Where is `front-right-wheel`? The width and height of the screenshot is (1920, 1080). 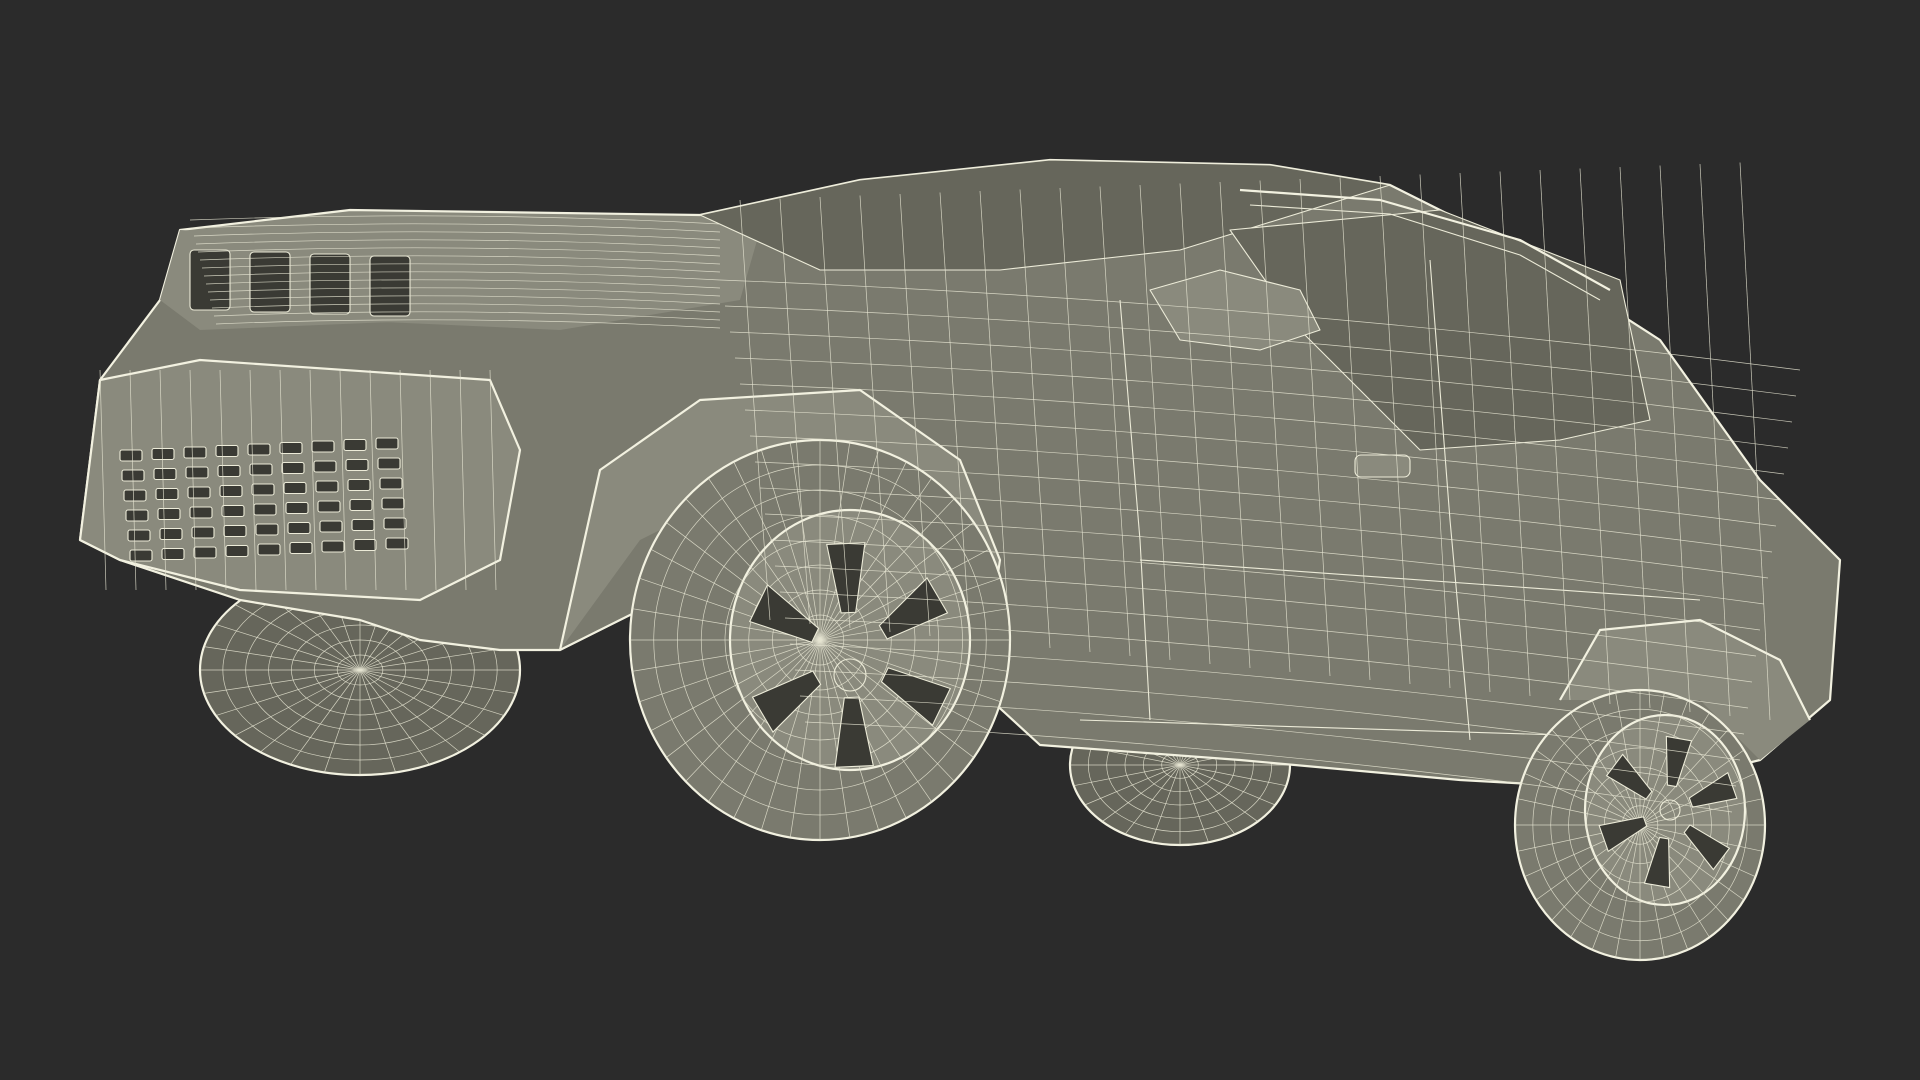 front-right-wheel is located at coordinates (820, 640).